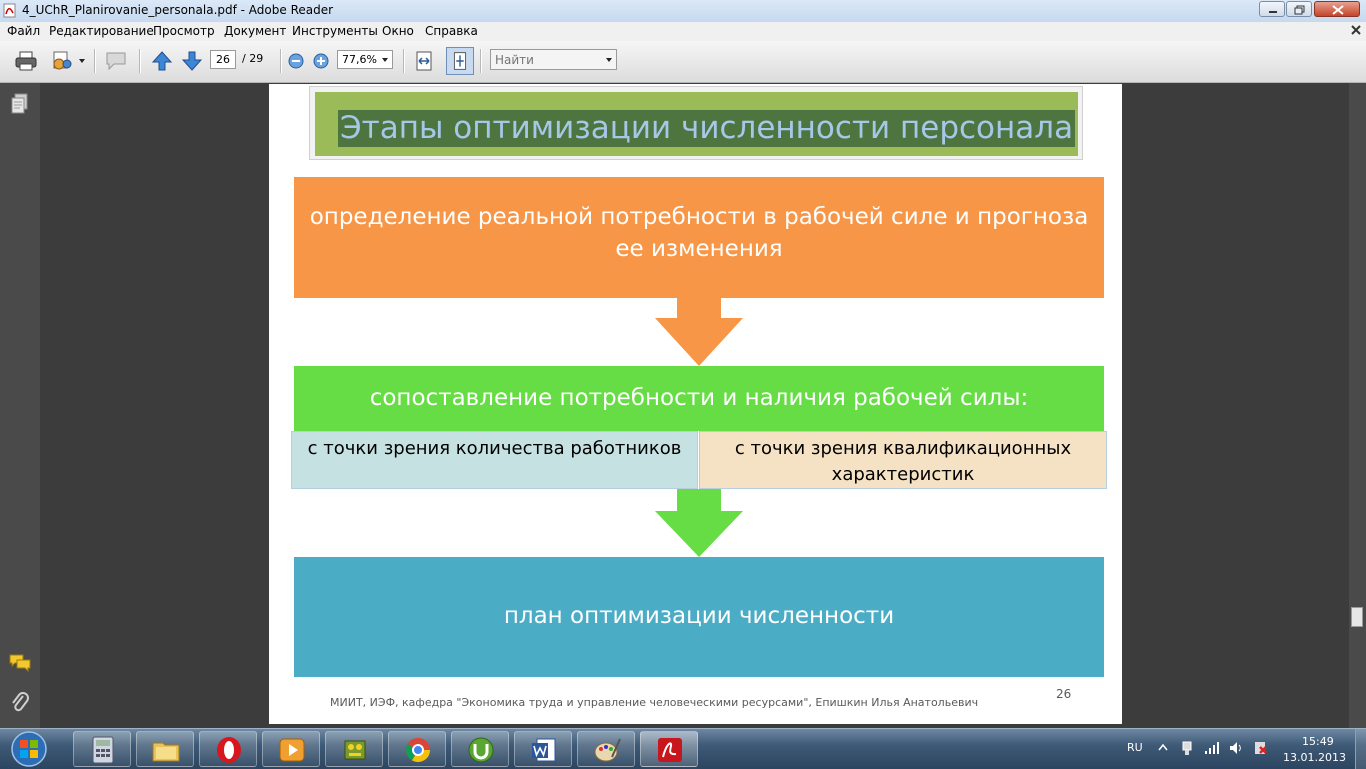 The height and width of the screenshot is (769, 1366). What do you see at coordinates (9, 10) in the screenshot?
I see `pdf-file-icon` at bounding box center [9, 10].